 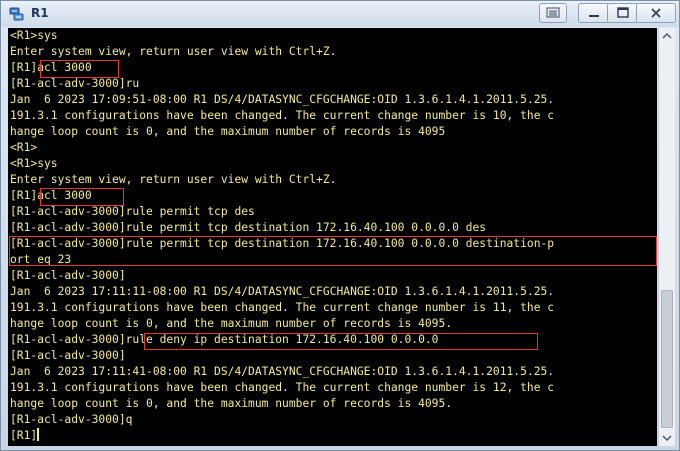 I want to click on minimize-button, so click(x=594, y=13).